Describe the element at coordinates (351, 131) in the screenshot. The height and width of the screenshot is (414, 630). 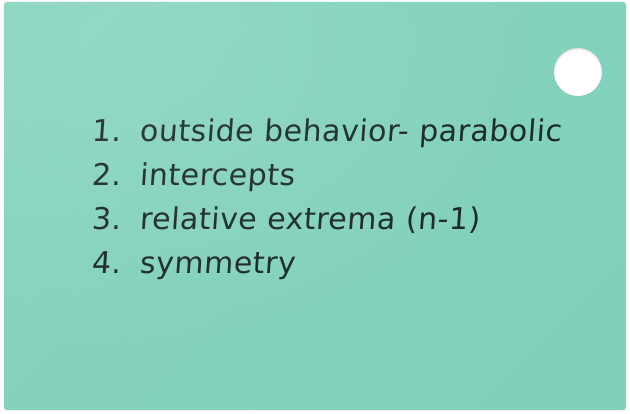
I see `item-text: outside behavior- parabolic` at that location.